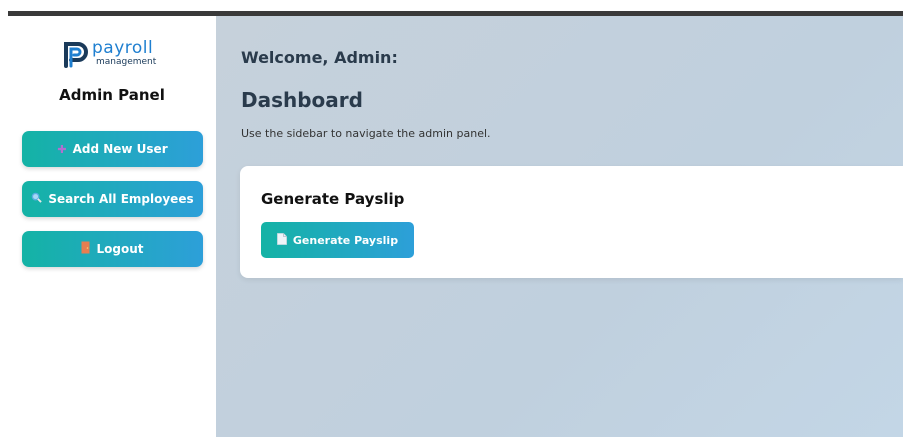 The image size is (903, 437). Describe the element at coordinates (37, 199) in the screenshot. I see `magnifier-icon` at that location.